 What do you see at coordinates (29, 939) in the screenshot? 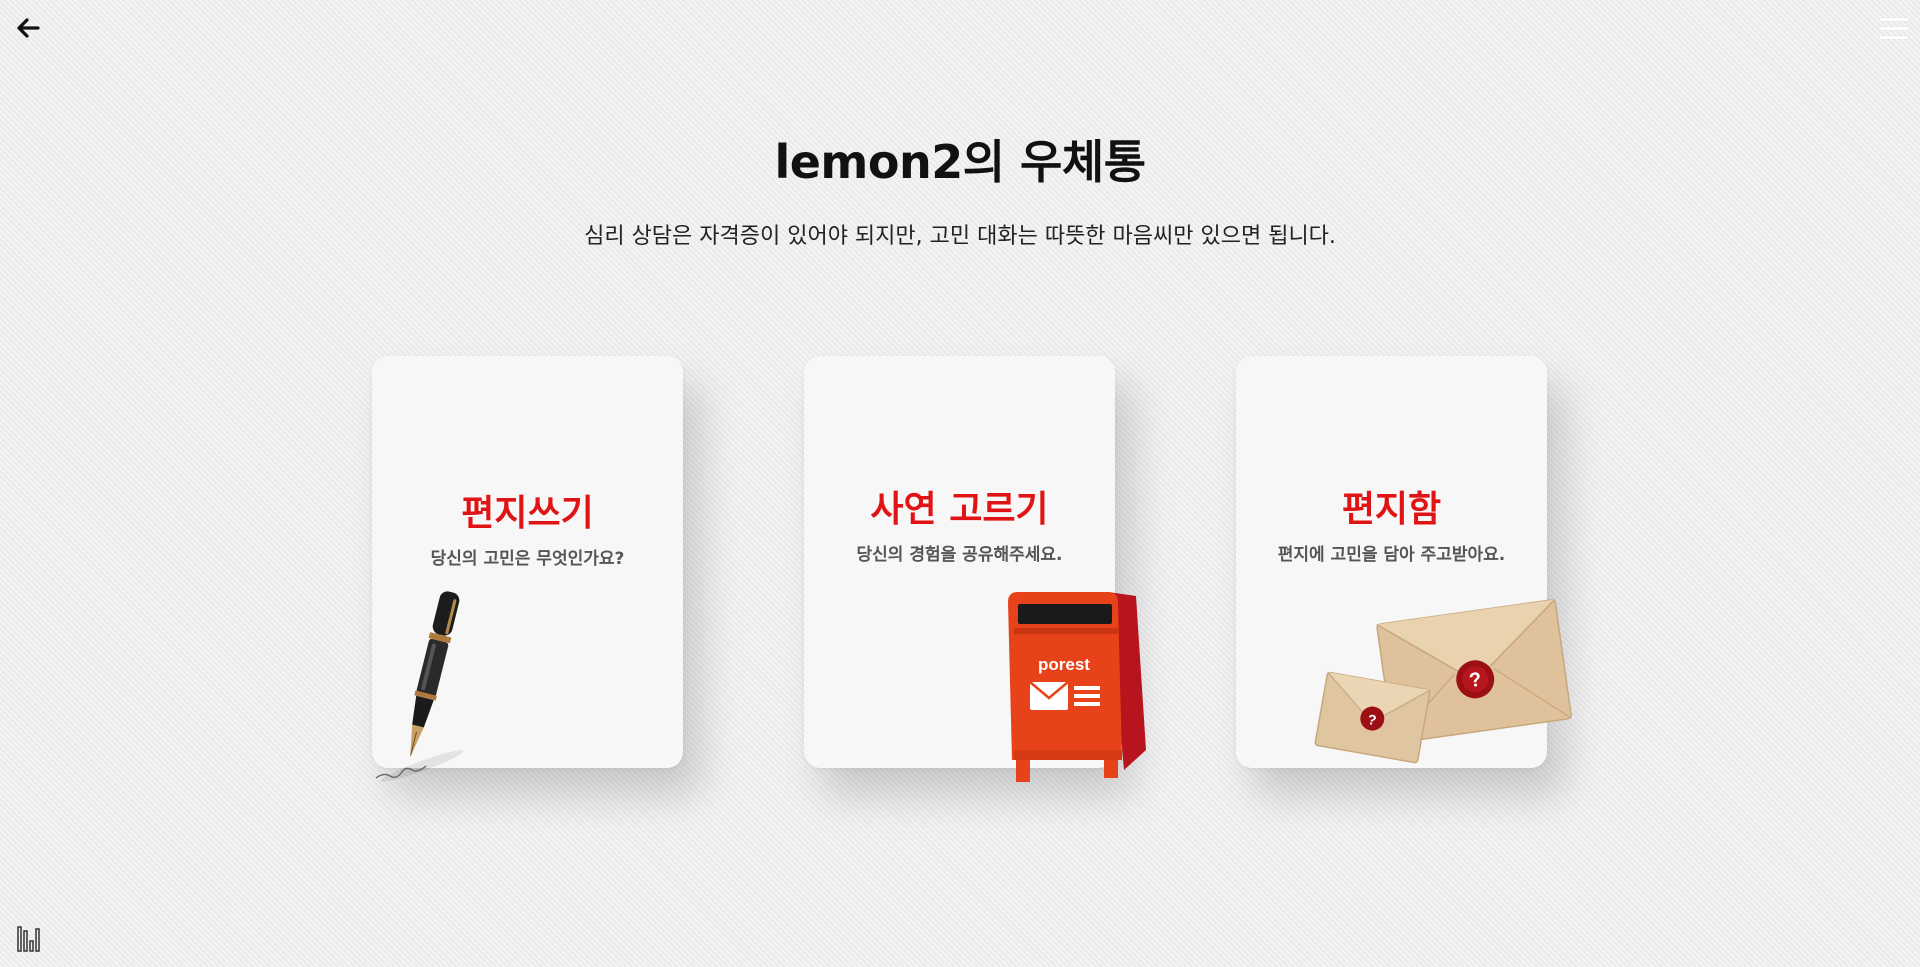
I see `audio-bars-icon` at bounding box center [29, 939].